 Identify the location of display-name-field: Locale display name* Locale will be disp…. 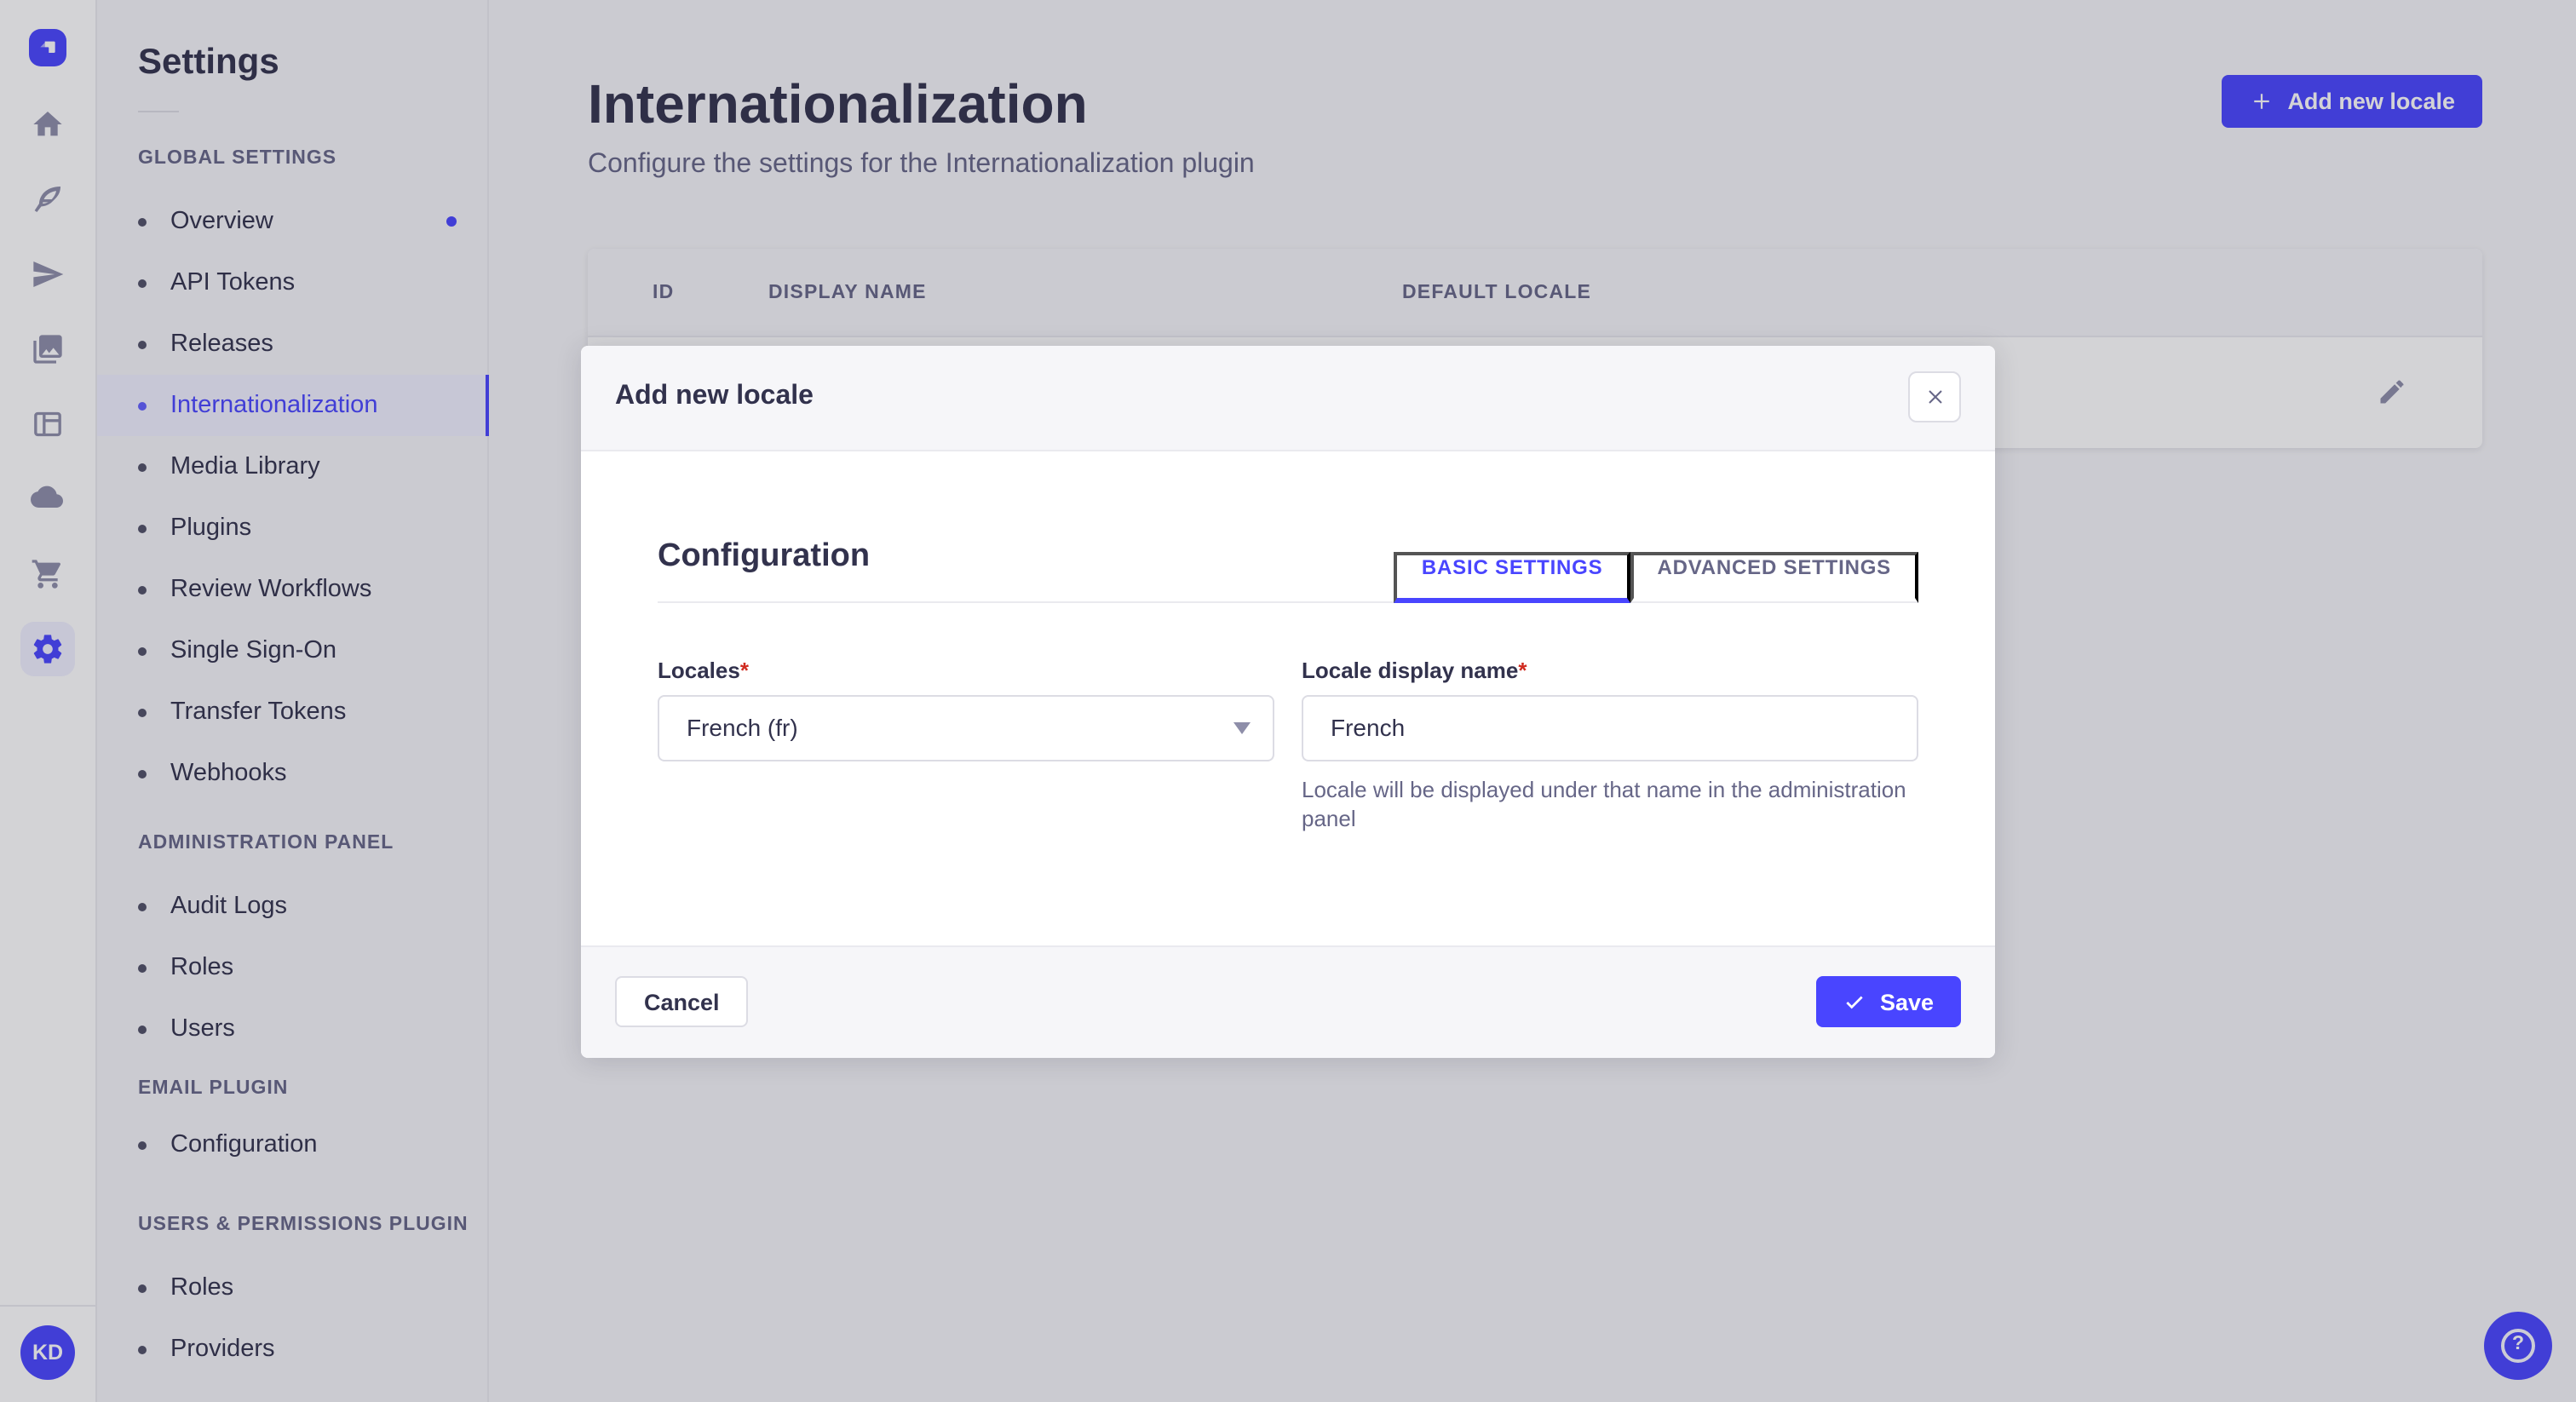
(1610, 744).